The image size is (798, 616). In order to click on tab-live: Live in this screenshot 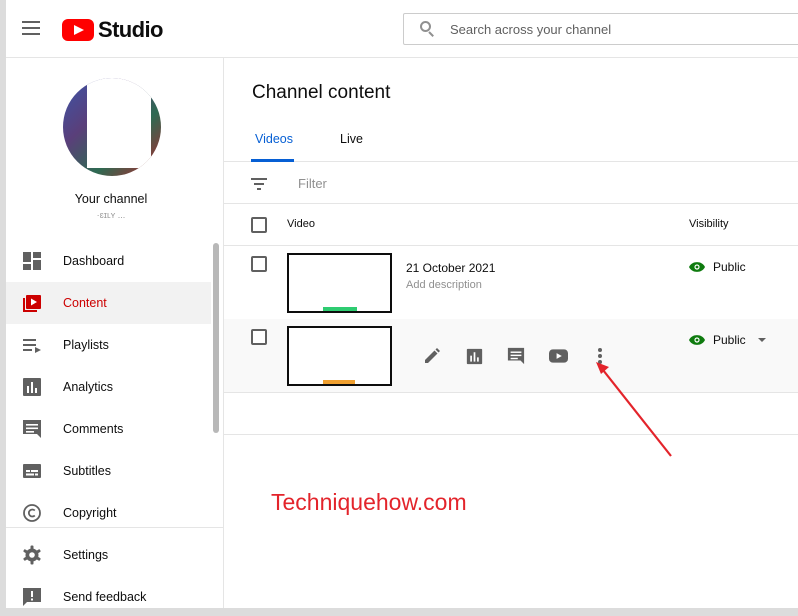, I will do `click(351, 139)`.